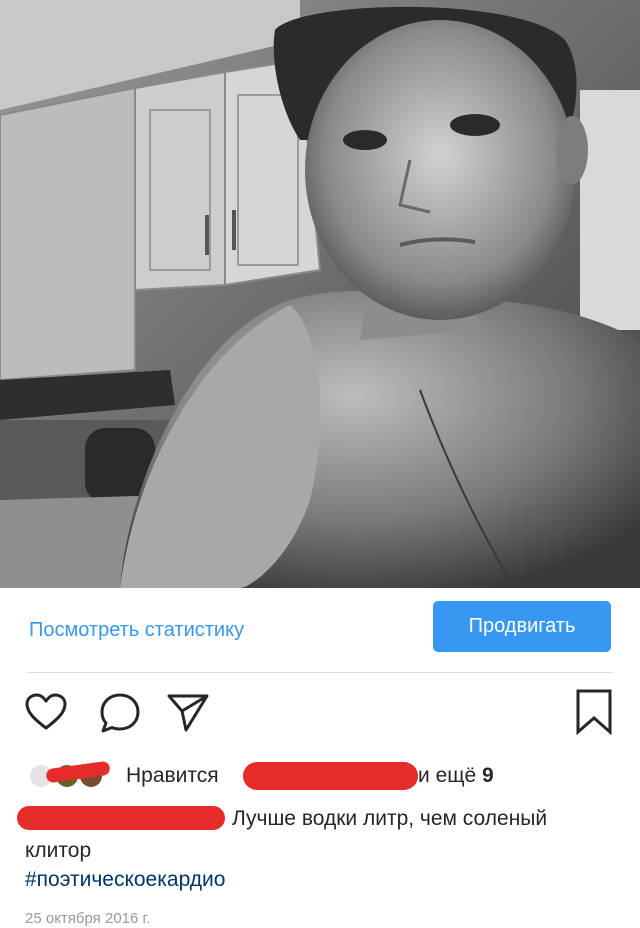  I want to click on hashtag-link: #поэтическоекардио, so click(125, 880).